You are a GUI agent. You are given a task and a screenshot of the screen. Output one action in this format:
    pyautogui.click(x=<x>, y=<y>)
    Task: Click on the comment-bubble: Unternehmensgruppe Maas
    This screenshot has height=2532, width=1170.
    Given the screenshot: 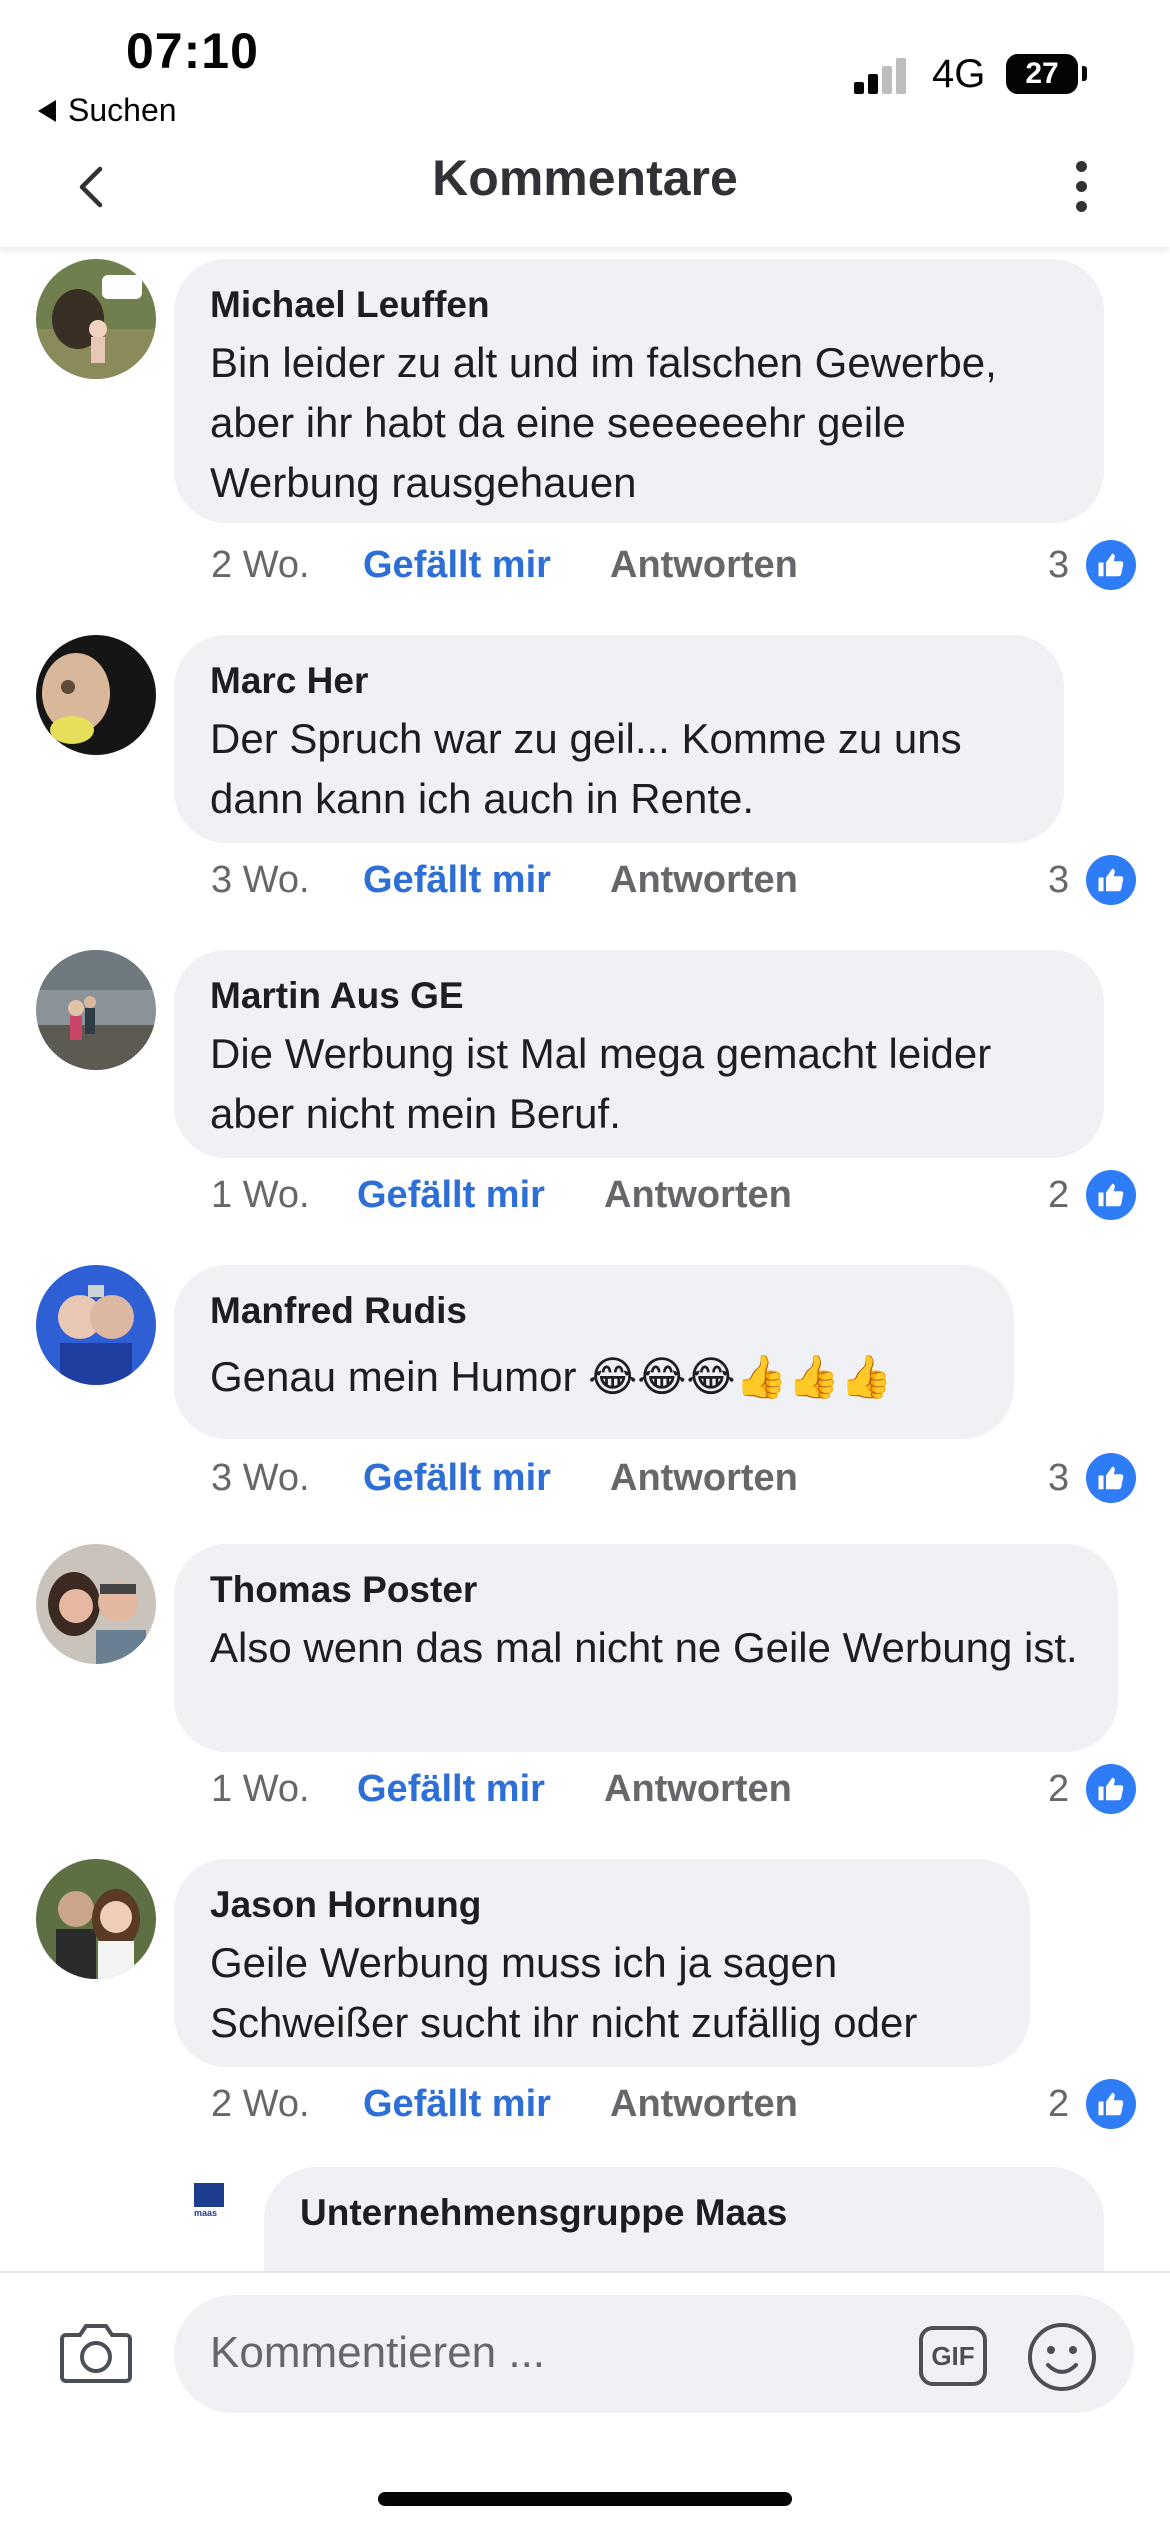 What is the action you would take?
    pyautogui.click(x=684, y=2219)
    